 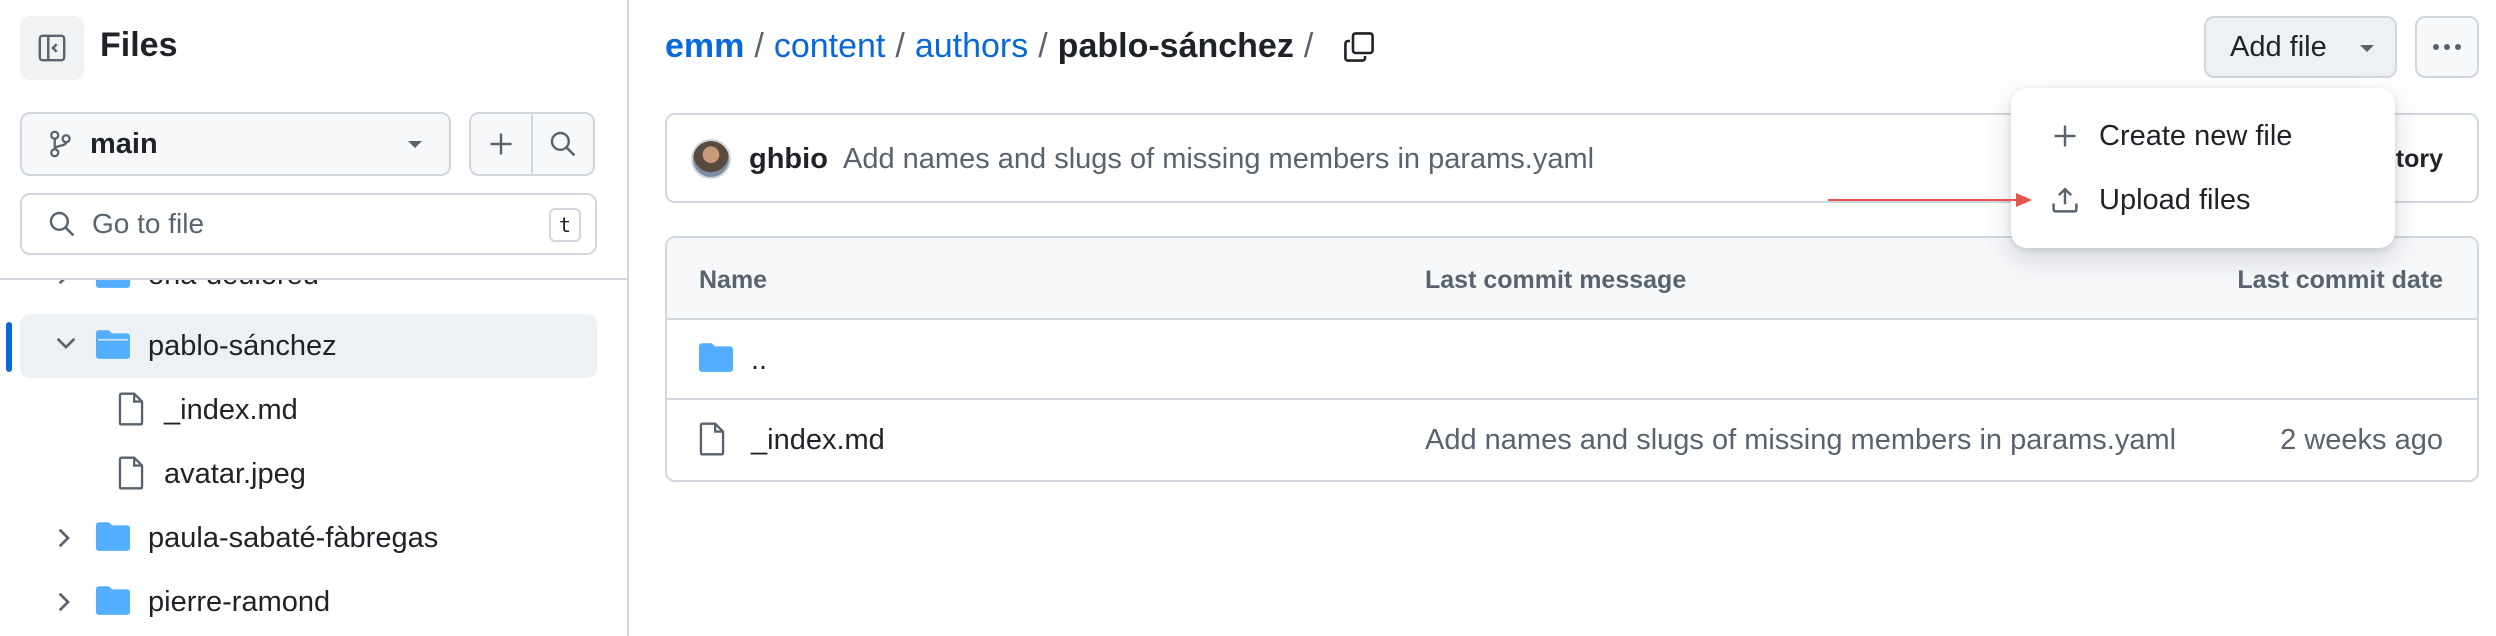 I want to click on tree-item-pablo-sanchez: pablo-sánchez, so click(x=308, y=346).